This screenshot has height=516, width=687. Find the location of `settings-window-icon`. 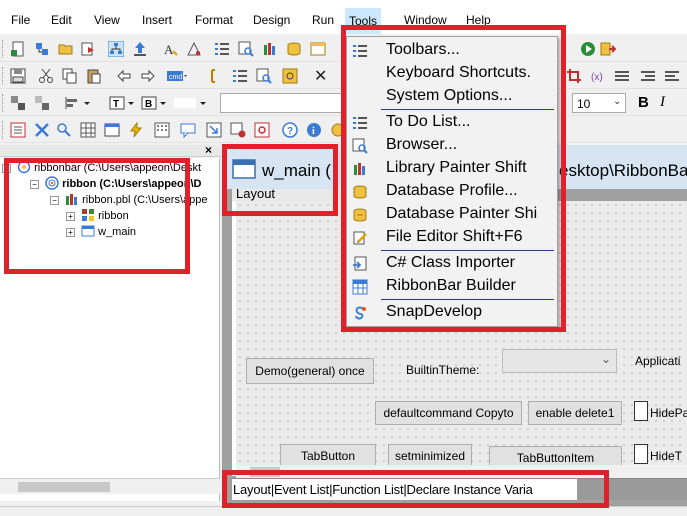

settings-window-icon is located at coordinates (262, 130).